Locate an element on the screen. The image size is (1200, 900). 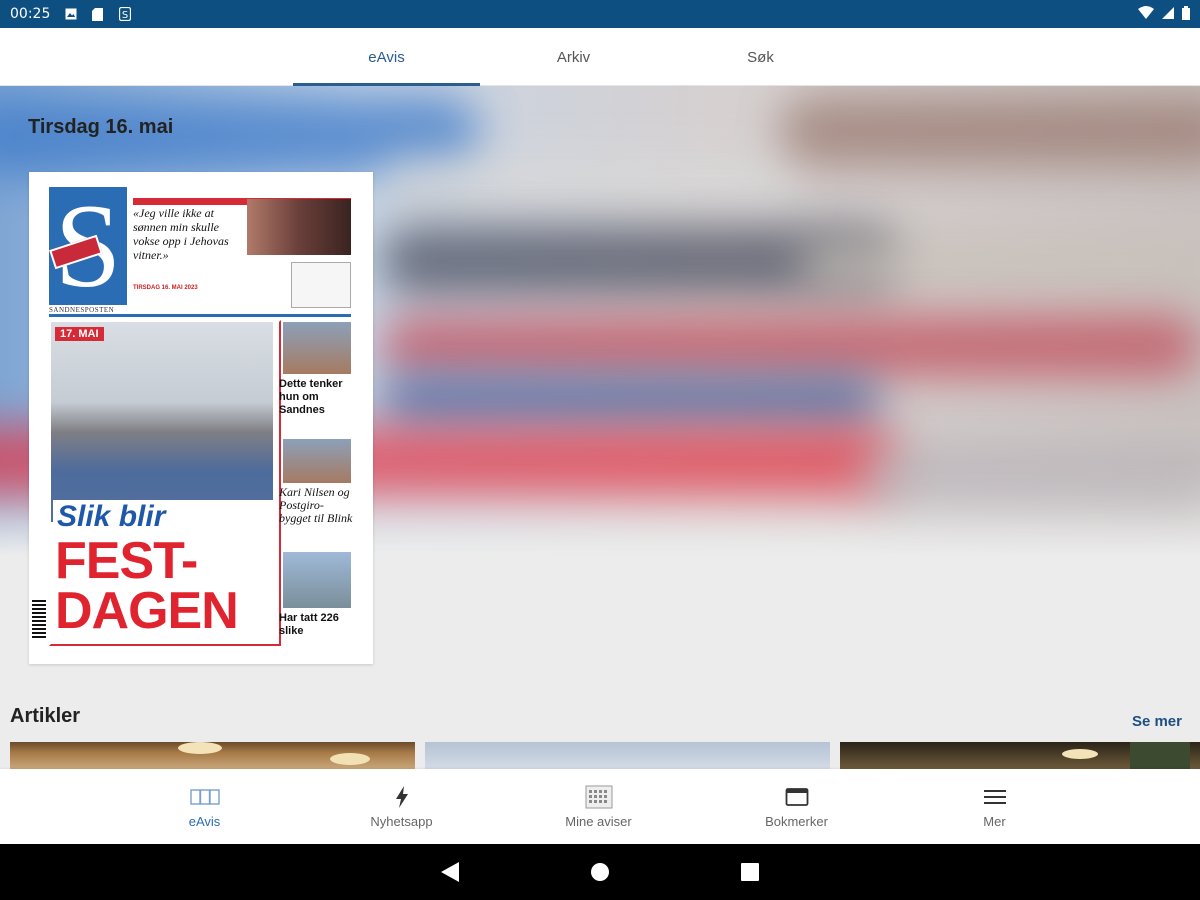
notification-image-icon is located at coordinates (70, 14).